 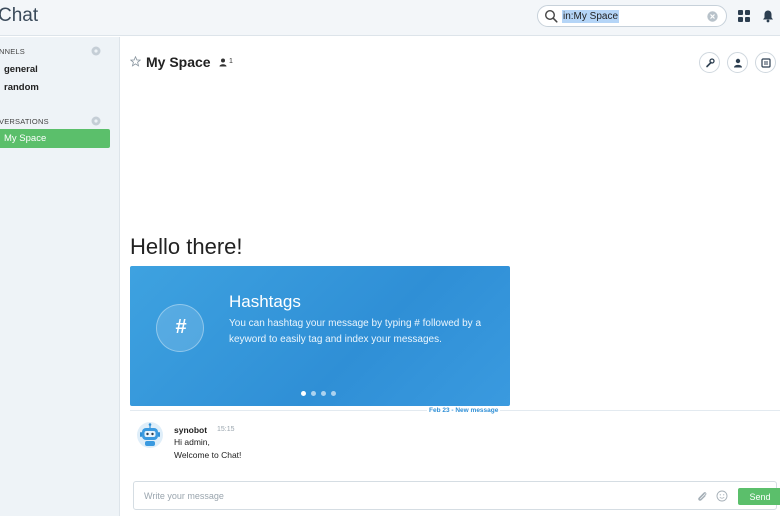 What do you see at coordinates (21, 69) in the screenshot?
I see `sidebar-item-general: general` at bounding box center [21, 69].